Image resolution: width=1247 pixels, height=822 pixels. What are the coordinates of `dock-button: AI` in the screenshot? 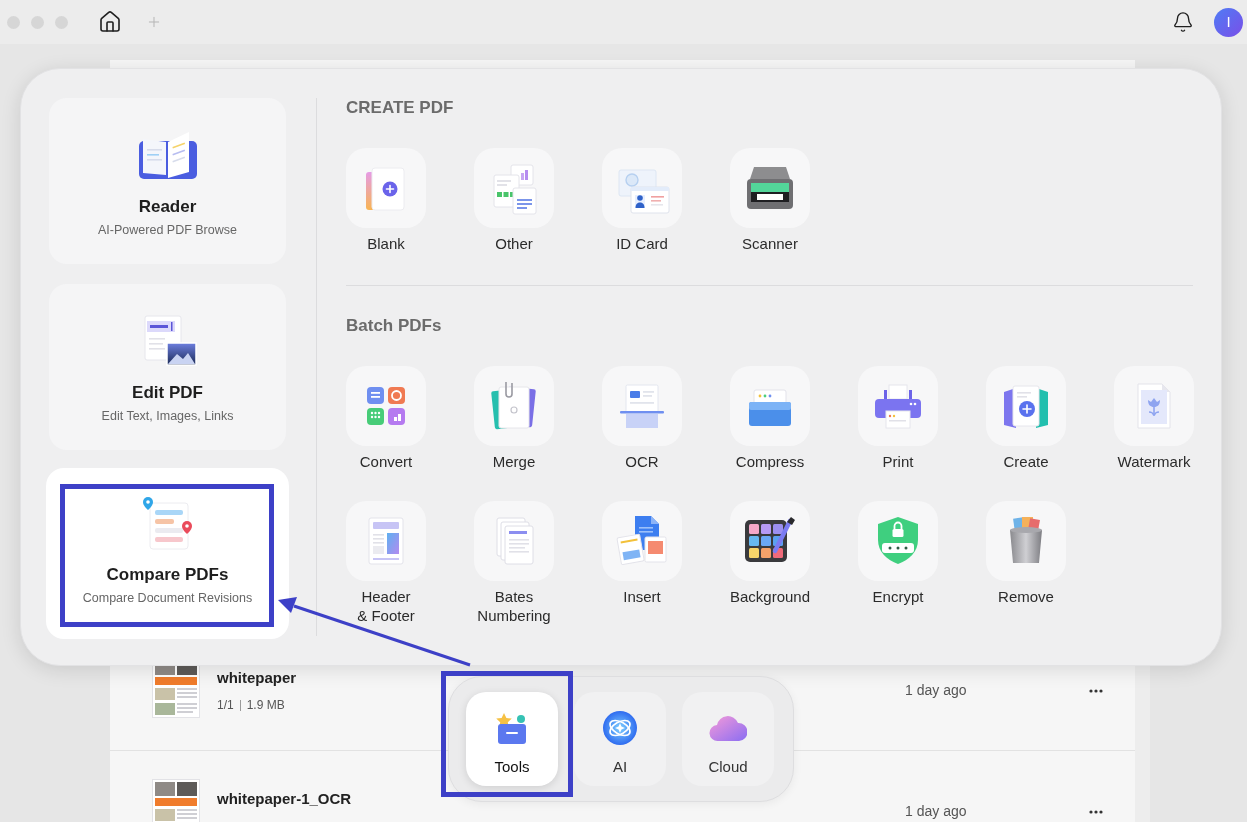 It's located at (620, 739).